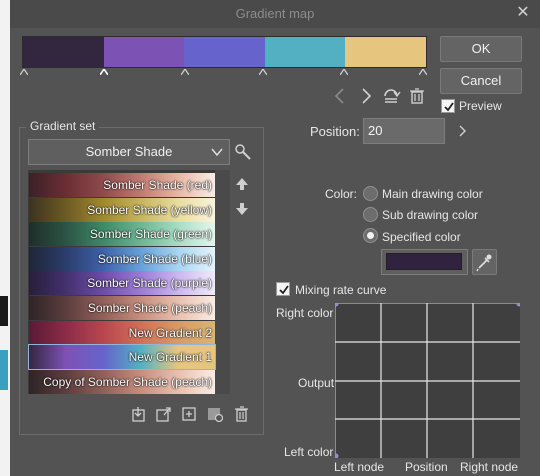 This screenshot has width=540, height=476. I want to click on specified-color-swatch, so click(424, 261).